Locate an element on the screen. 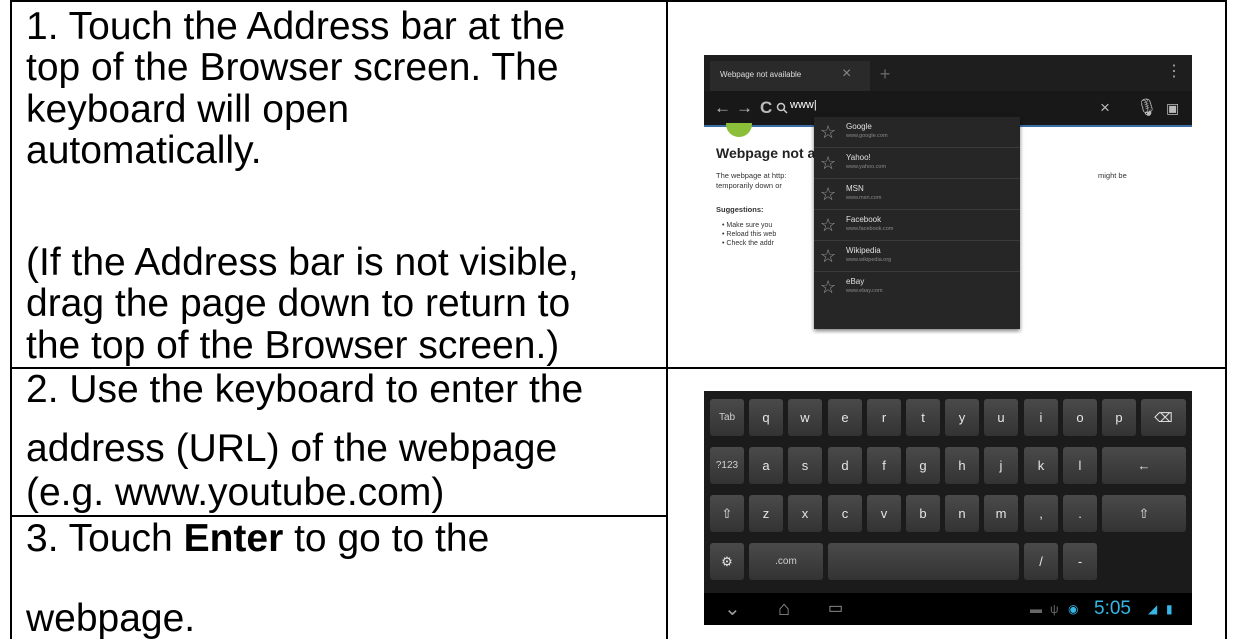 This screenshot has width=1238, height=640. step-1-note-line: the top of the Browser screen.) is located at coordinates (293, 345).